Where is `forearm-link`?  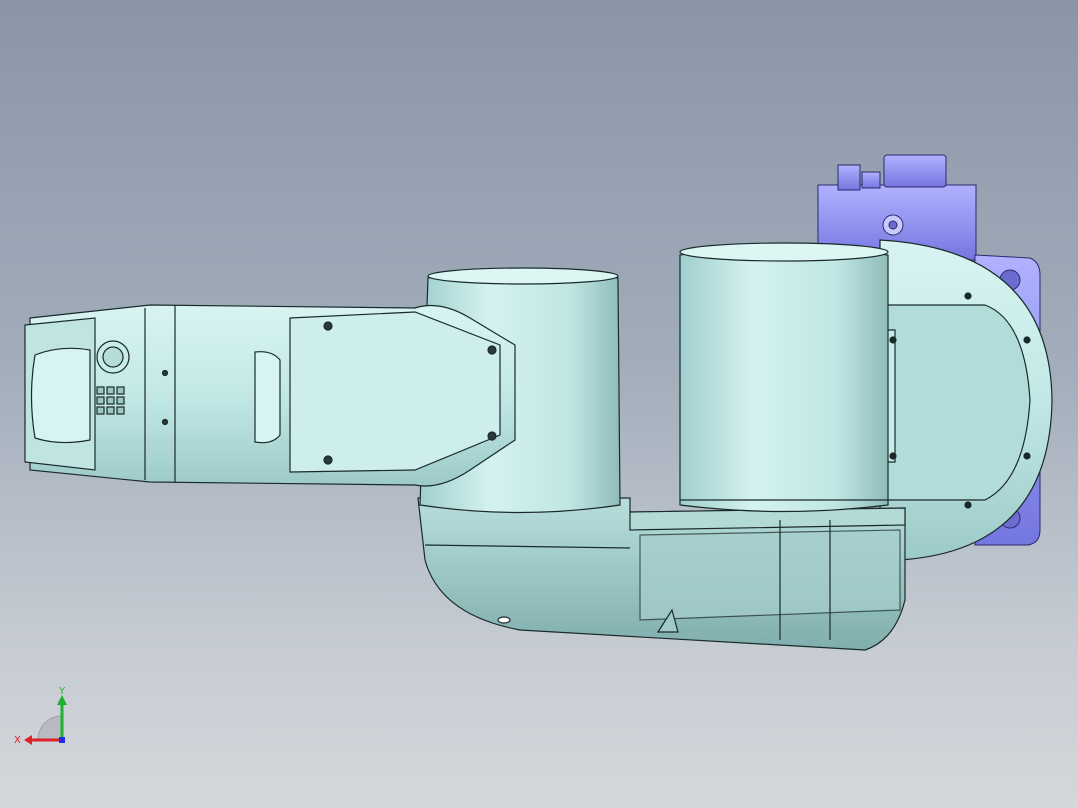 forearm-link is located at coordinates (272, 395).